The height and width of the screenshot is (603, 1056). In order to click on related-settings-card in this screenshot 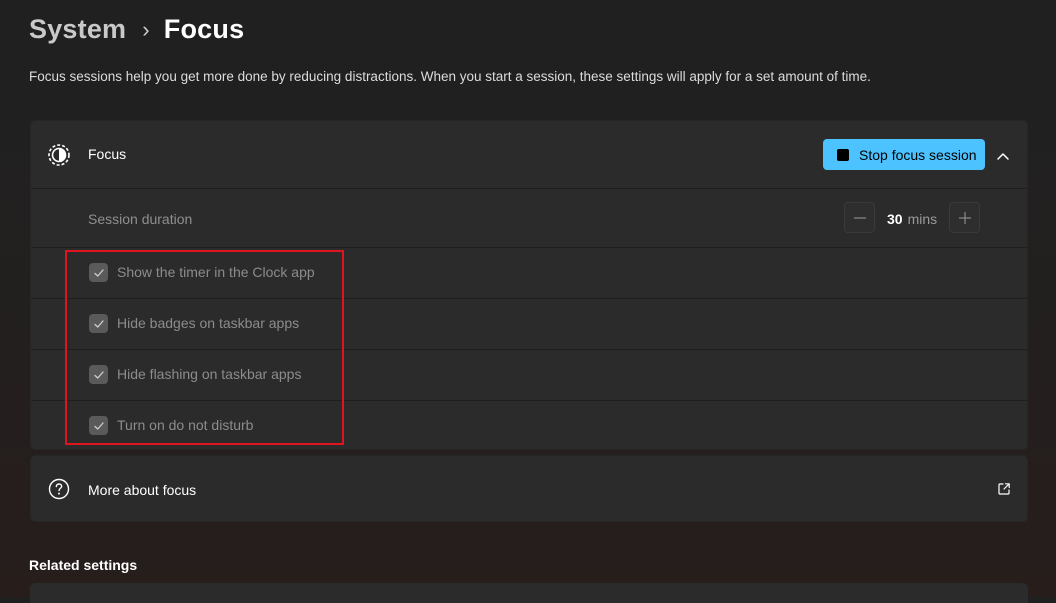, I will do `click(529, 593)`.